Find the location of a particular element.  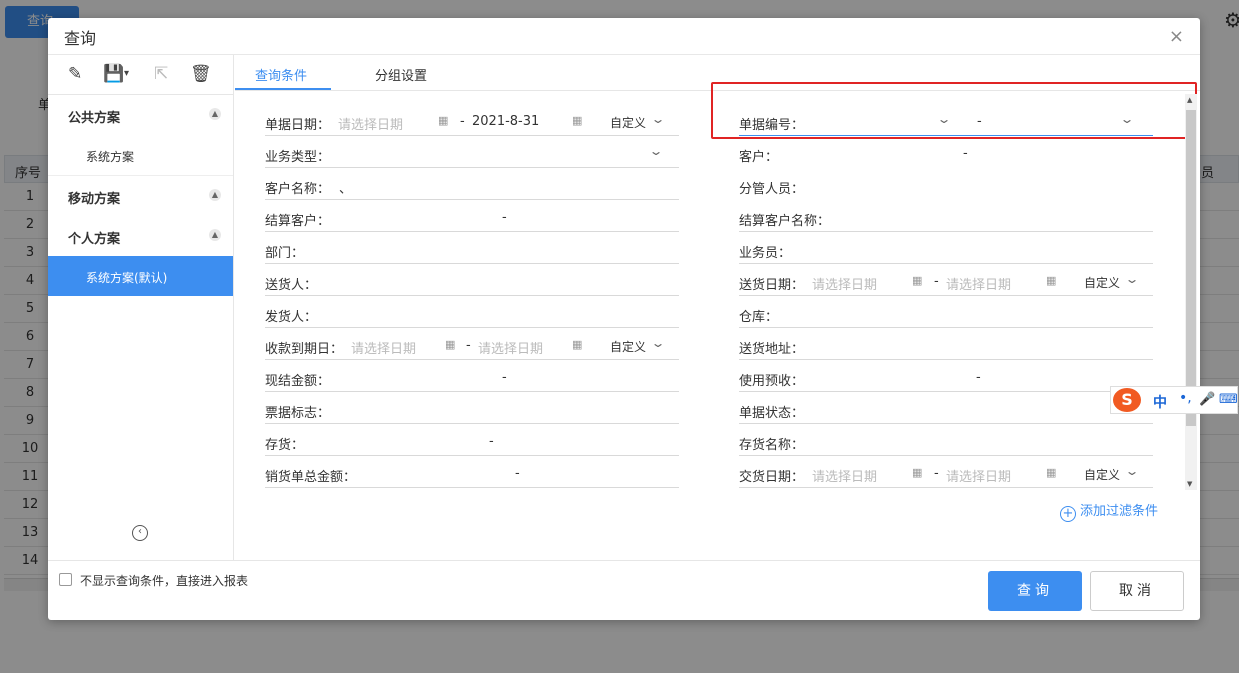

scheme-item-default: 系统方案(默认) is located at coordinates (140, 276).